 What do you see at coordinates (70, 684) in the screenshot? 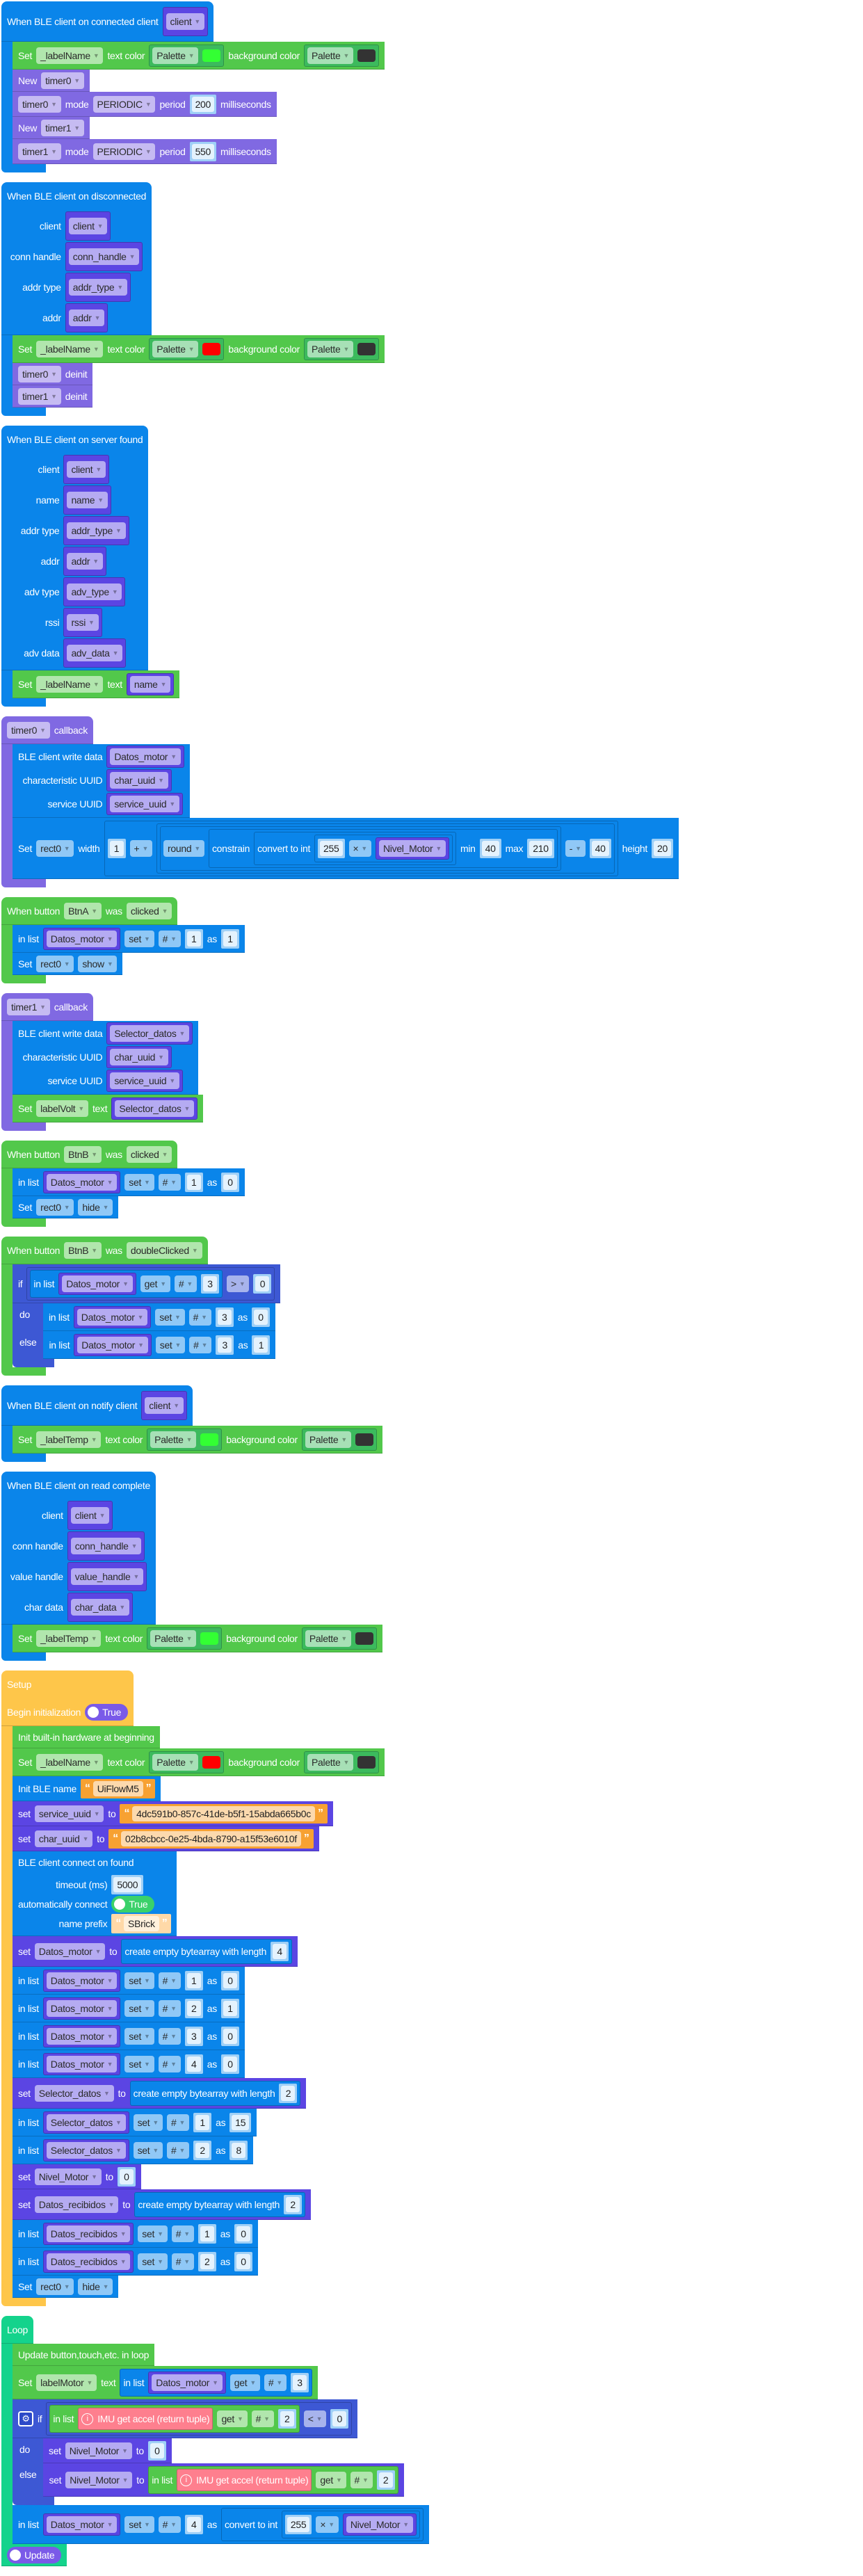
I see `dropdown-field: _labelName ▼` at bounding box center [70, 684].